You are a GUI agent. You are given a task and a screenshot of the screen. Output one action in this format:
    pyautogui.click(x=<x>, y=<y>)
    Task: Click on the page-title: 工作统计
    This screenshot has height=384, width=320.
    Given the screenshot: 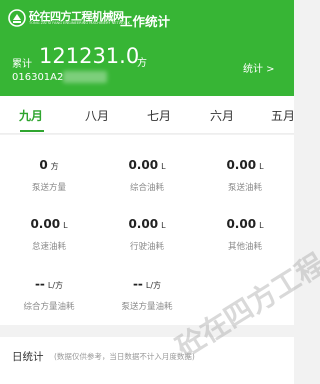 What is the action you would take?
    pyautogui.click(x=145, y=21)
    